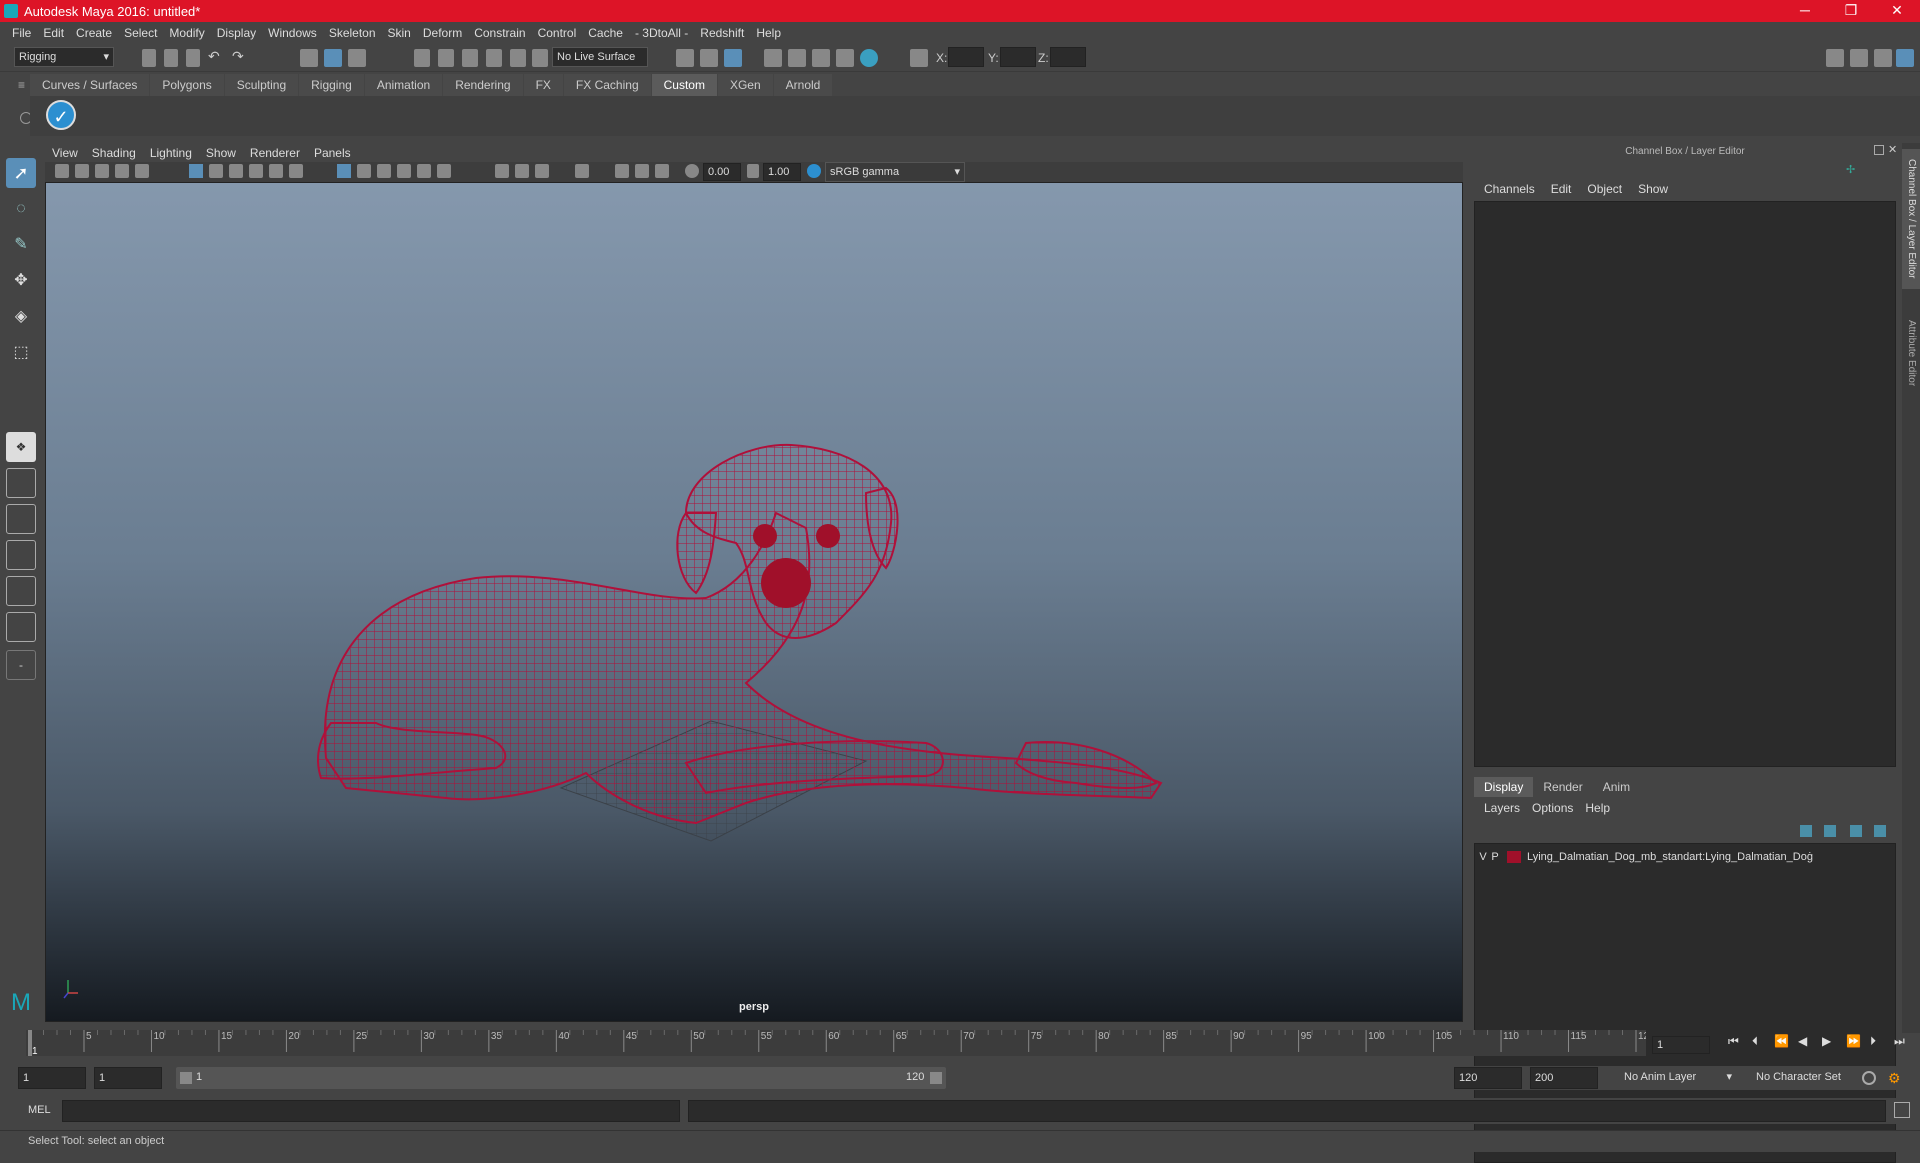 The width and height of the screenshot is (1920, 1163). What do you see at coordinates (21, 447) in the screenshot?
I see `single-perspective-layout-icon: ❖` at bounding box center [21, 447].